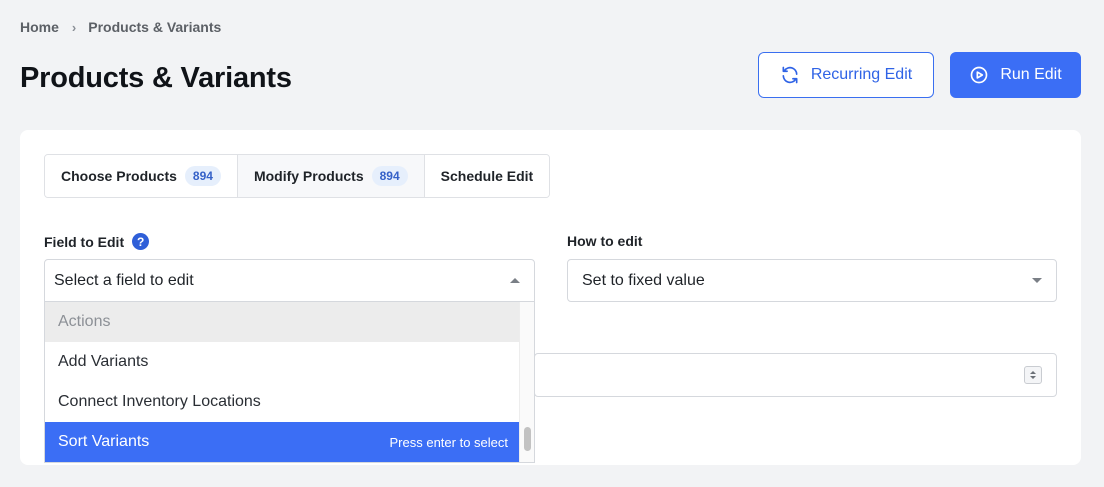 The image size is (1104, 487). I want to click on tab-choose-products: Choose Products 894, so click(141, 176).